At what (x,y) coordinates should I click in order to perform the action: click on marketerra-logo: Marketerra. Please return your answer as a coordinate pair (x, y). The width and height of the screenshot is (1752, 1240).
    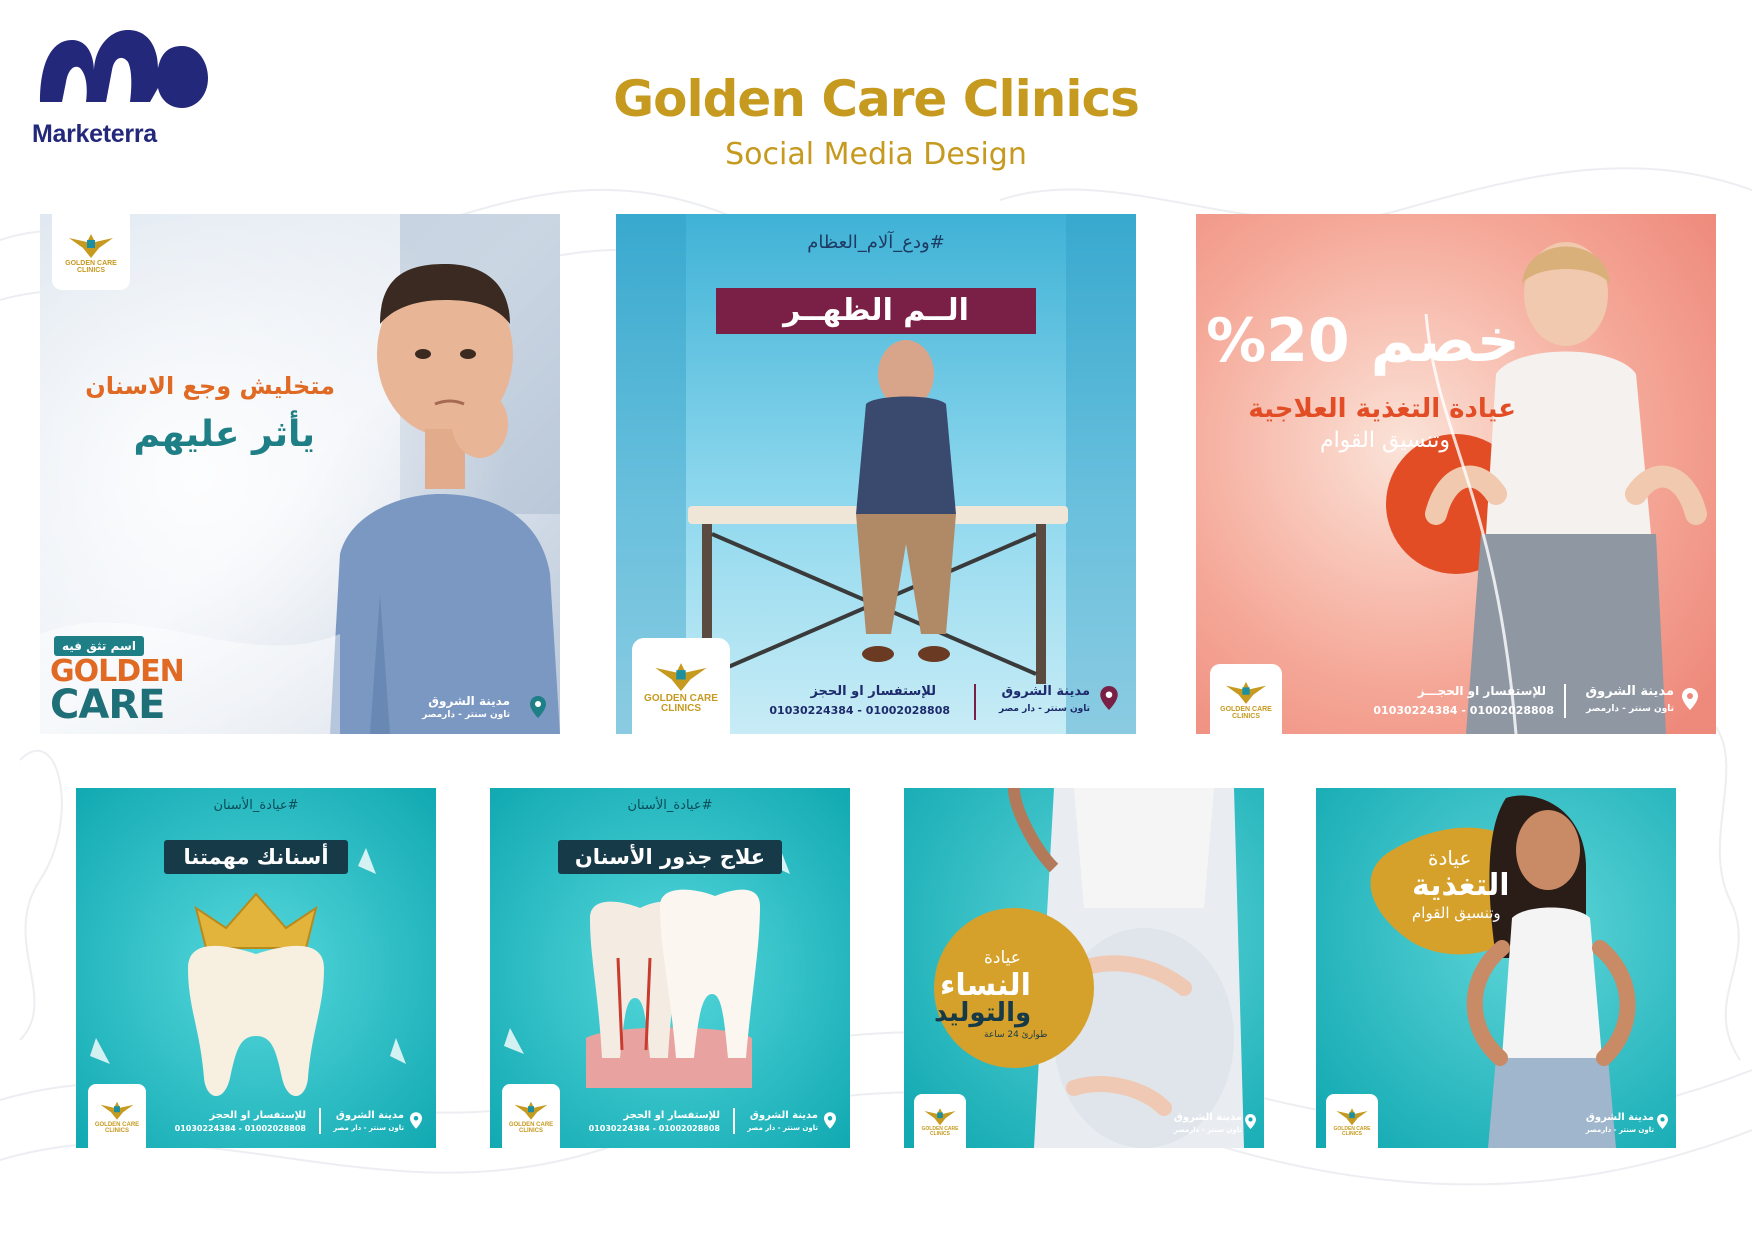
    Looking at the image, I should click on (120, 85).